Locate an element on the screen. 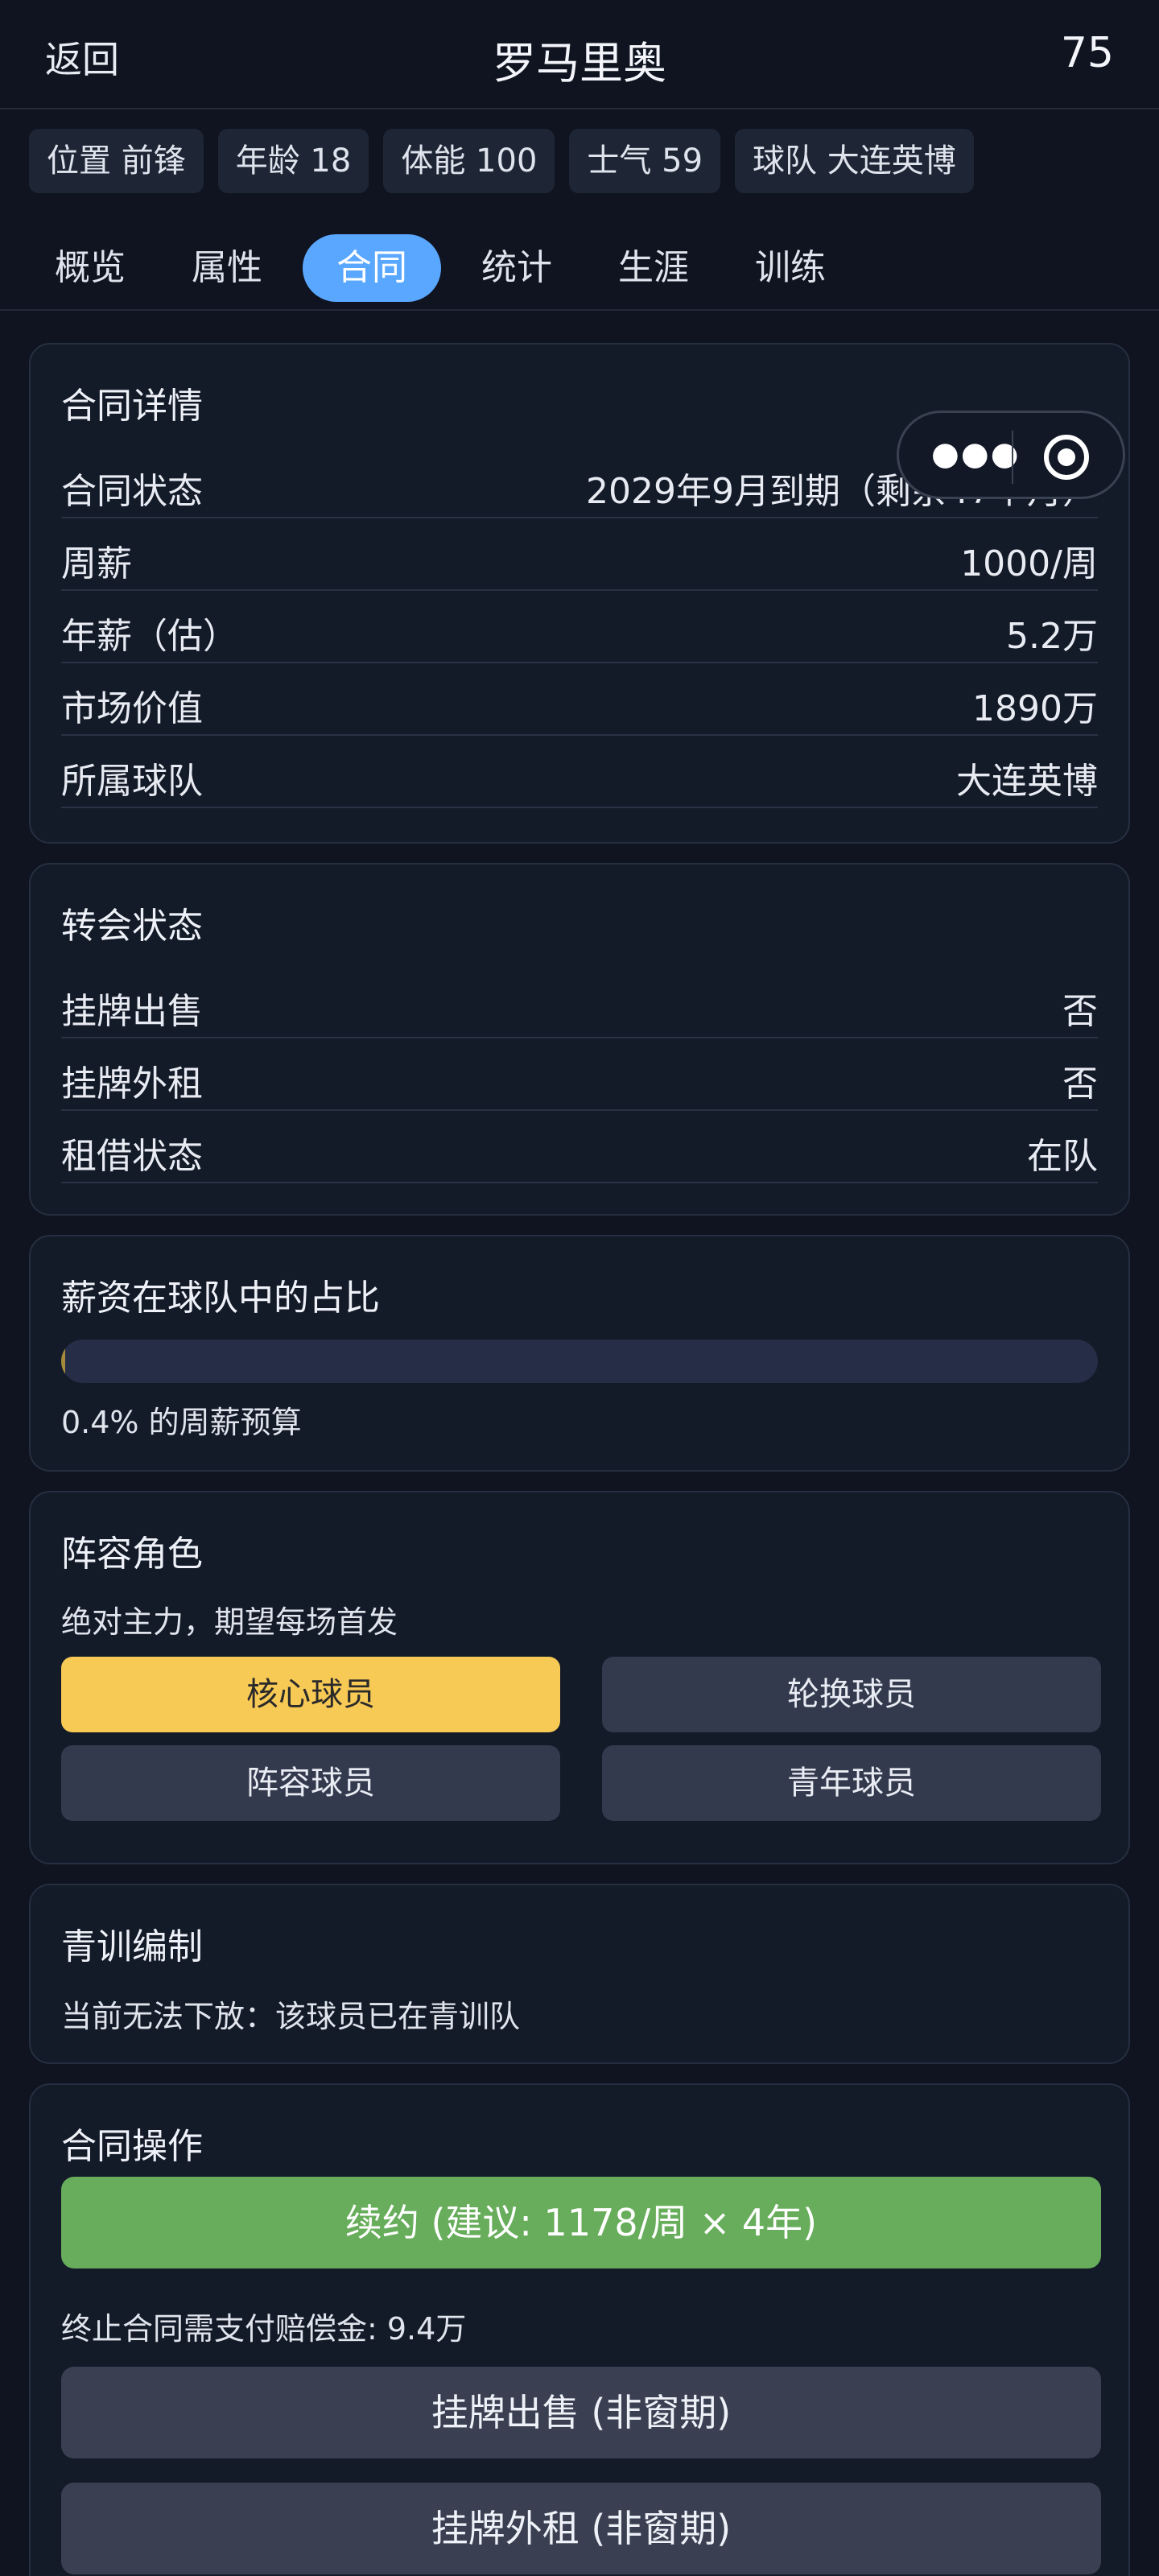  transfer-status-card: 转会状态 挂牌出售 否 挂牌外租 否 租借状态 在队 is located at coordinates (579, 1039).